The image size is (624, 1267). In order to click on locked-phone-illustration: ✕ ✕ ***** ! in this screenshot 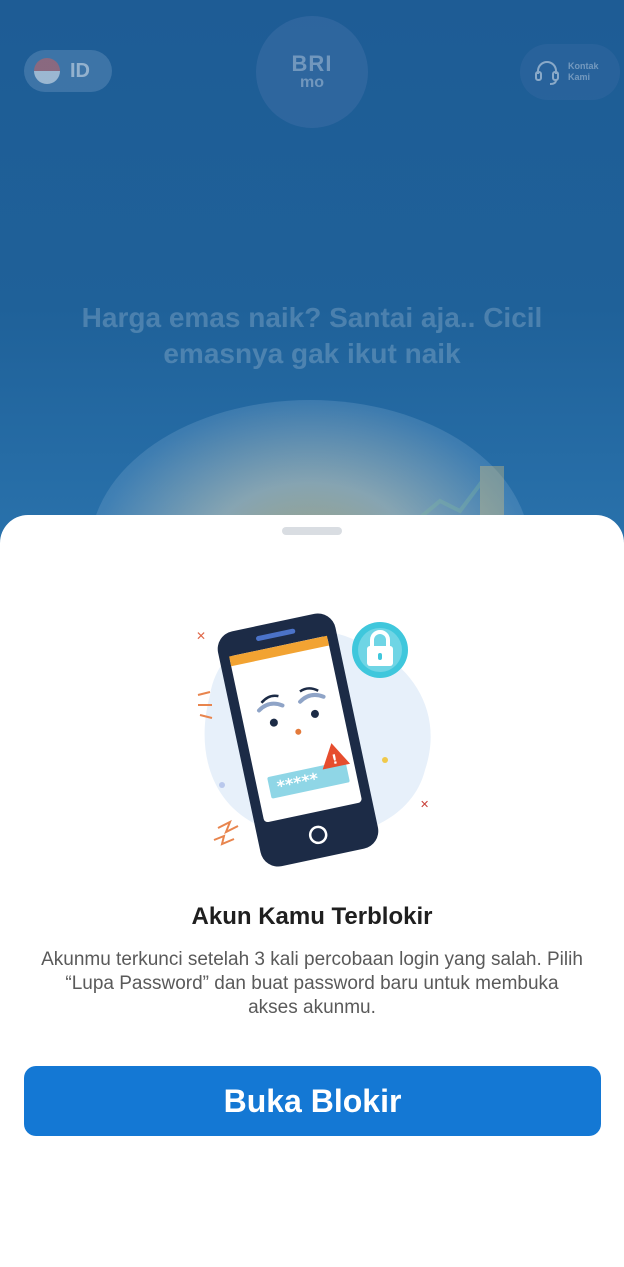, I will do `click(313, 740)`.